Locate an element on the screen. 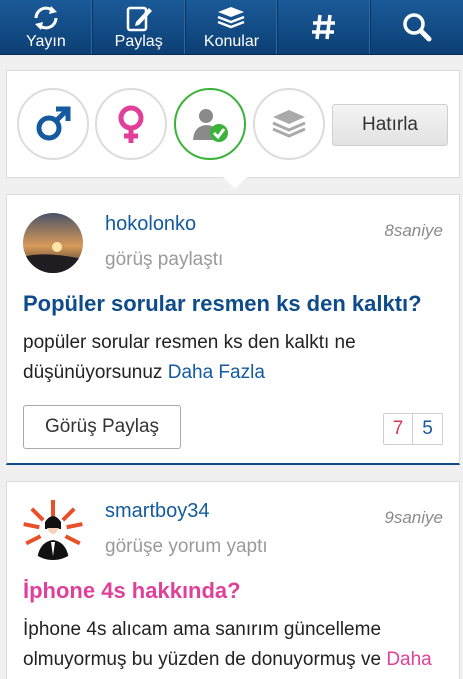  read-more-link: Daha is located at coordinates (408, 659).